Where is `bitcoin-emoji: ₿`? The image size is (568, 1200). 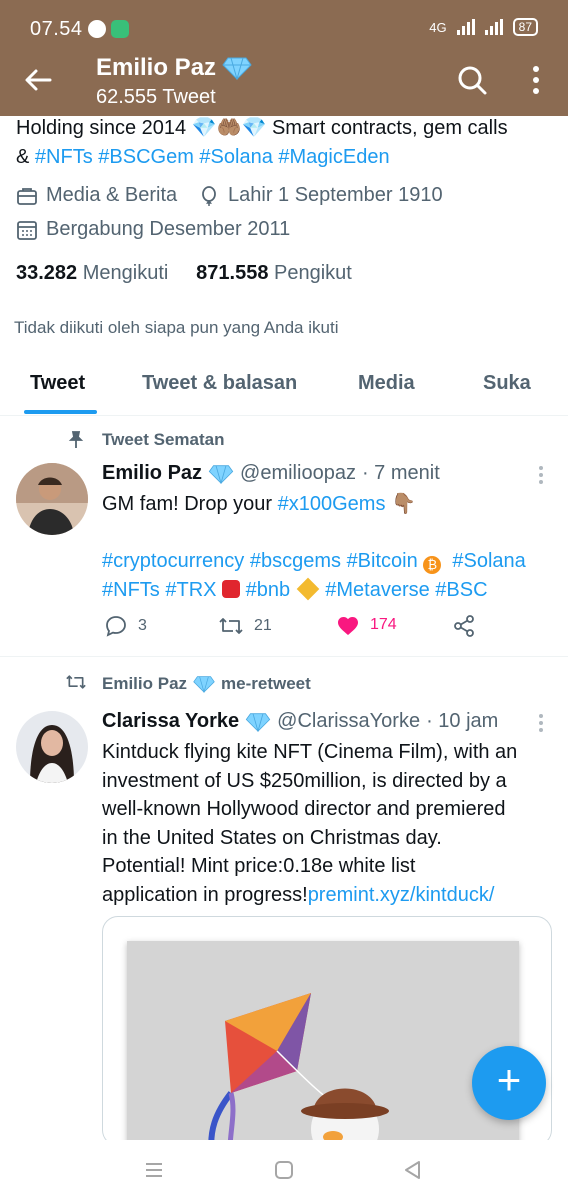 bitcoin-emoji: ₿ is located at coordinates (432, 565).